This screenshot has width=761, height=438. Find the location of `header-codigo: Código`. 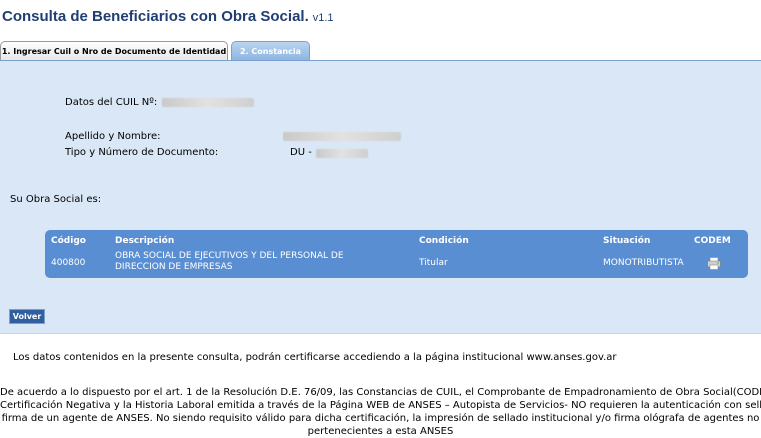

header-codigo: Código is located at coordinates (68, 241).